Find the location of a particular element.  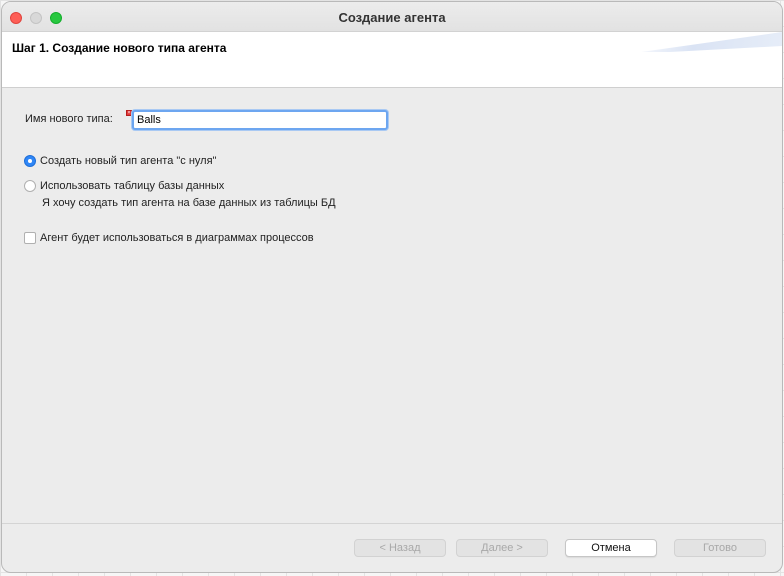

process-diagrams-checkbox is located at coordinates (30, 238).